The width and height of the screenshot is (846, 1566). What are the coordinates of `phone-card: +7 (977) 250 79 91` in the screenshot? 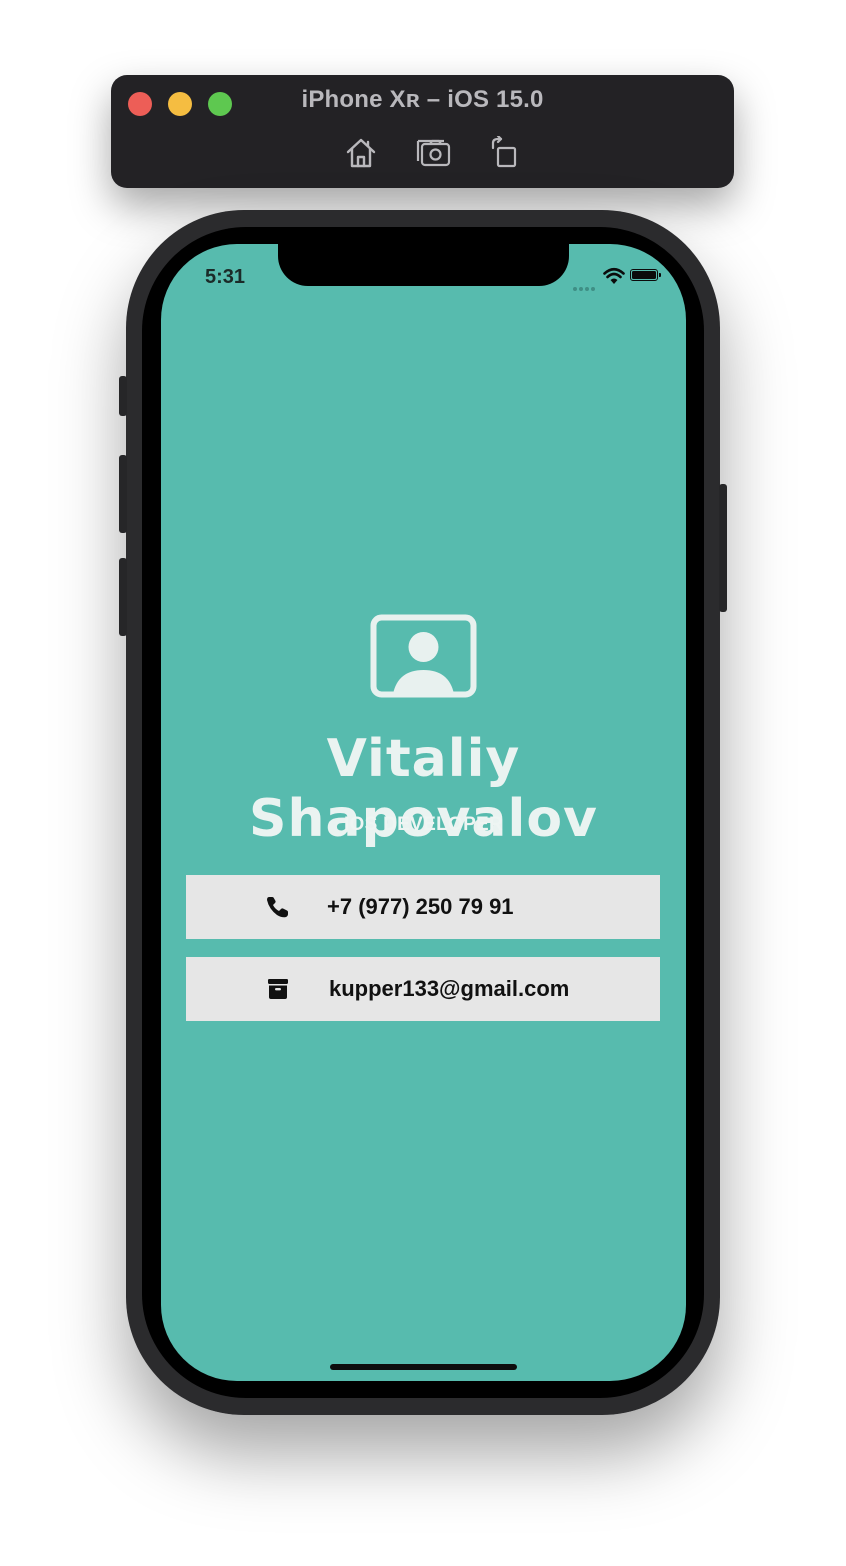 It's located at (423, 907).